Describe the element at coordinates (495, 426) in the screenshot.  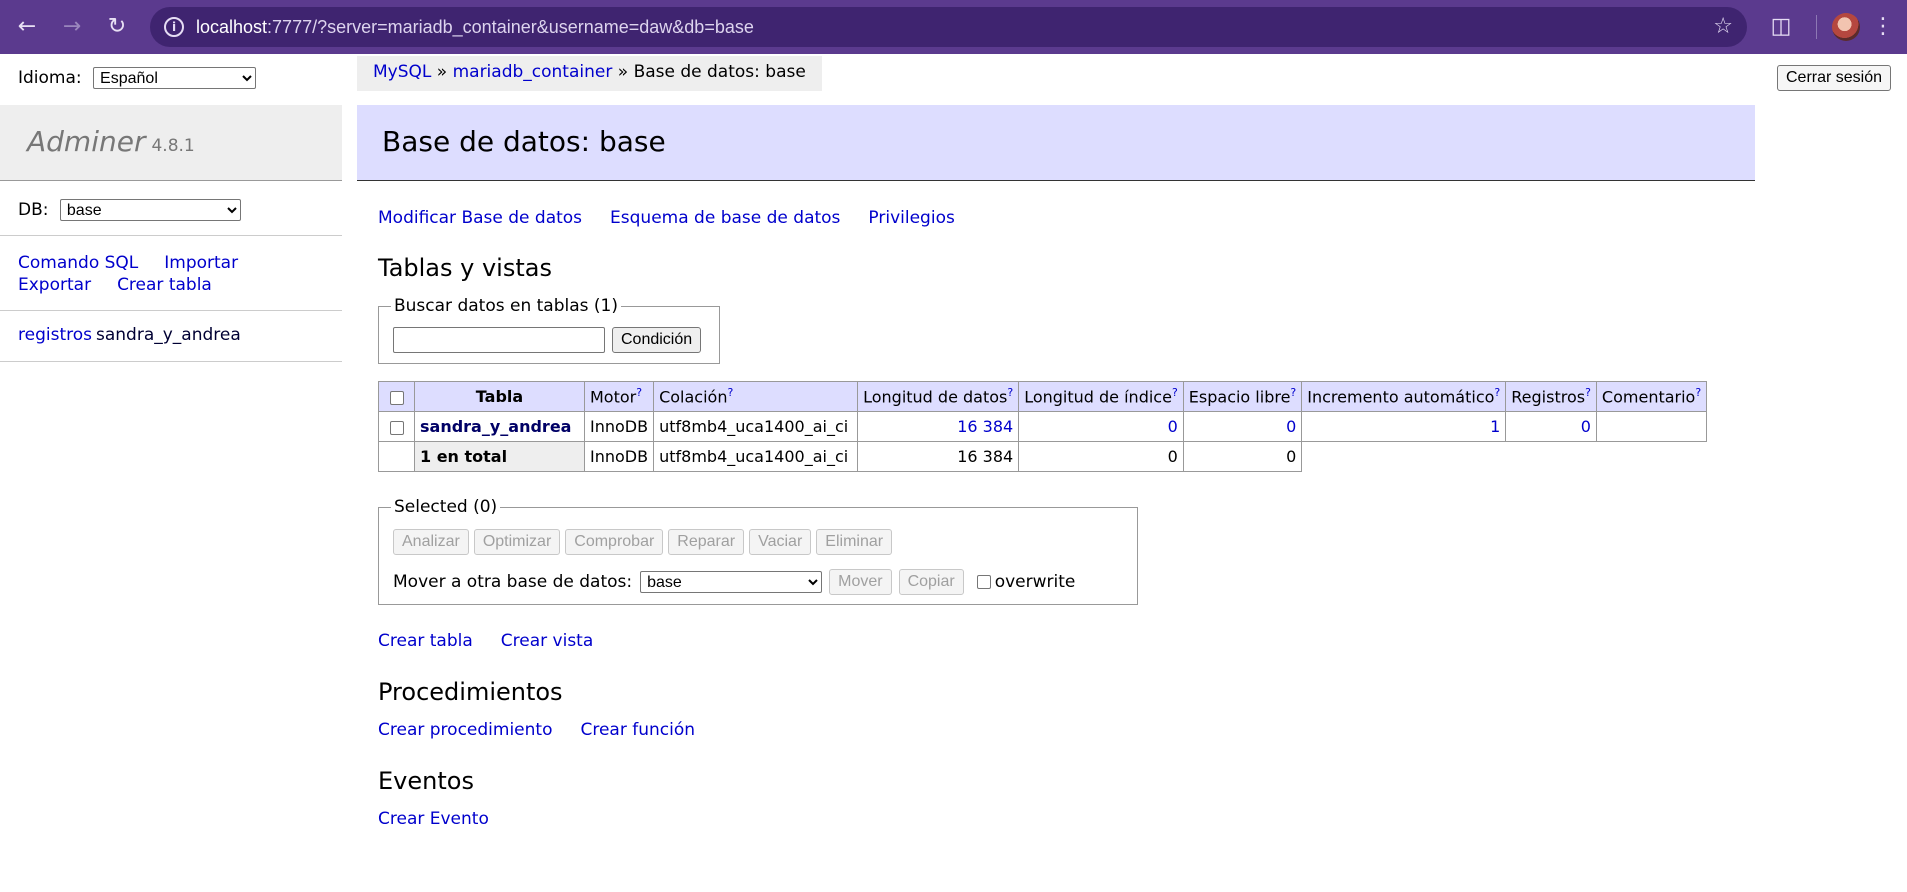
I see `table-name-link: sandra_y_andrea` at that location.